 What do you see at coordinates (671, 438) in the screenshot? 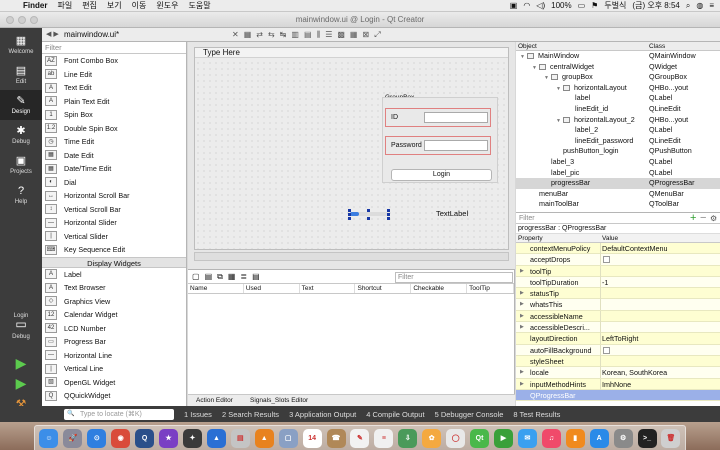
I see `dock-trash-icon: 🗑` at bounding box center [671, 438].